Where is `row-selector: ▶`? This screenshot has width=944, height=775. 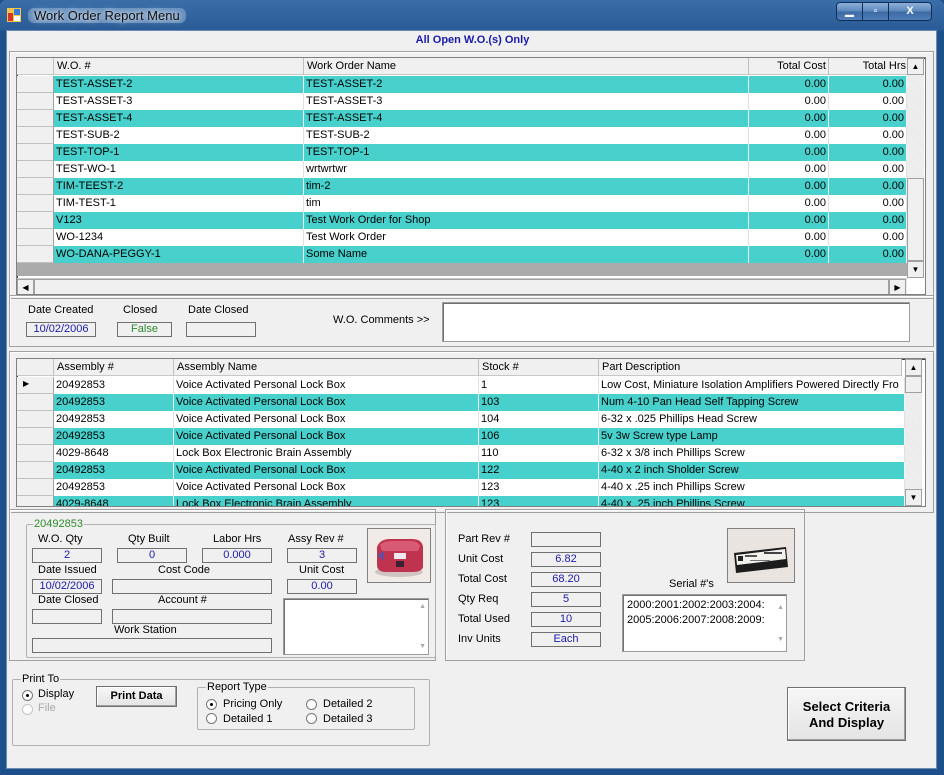 row-selector: ▶ is located at coordinates (35, 385).